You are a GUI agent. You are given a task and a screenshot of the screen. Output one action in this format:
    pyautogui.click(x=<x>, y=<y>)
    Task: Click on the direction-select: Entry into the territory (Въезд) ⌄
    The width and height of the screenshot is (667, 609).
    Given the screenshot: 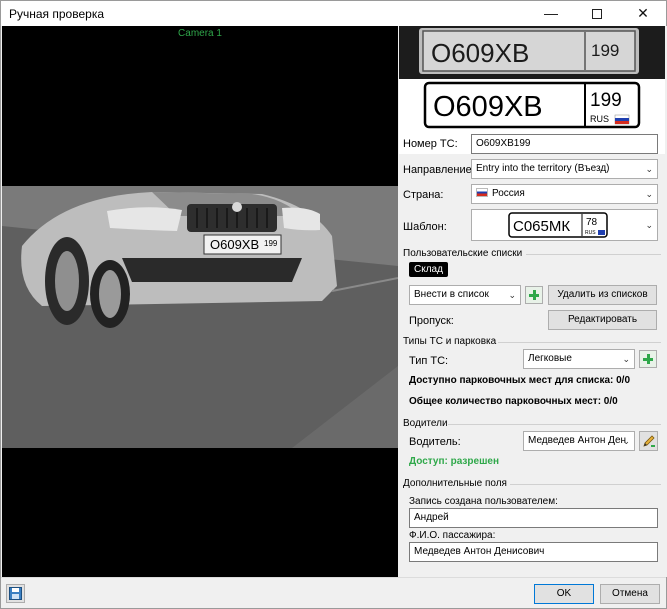 What is the action you would take?
    pyautogui.click(x=564, y=169)
    